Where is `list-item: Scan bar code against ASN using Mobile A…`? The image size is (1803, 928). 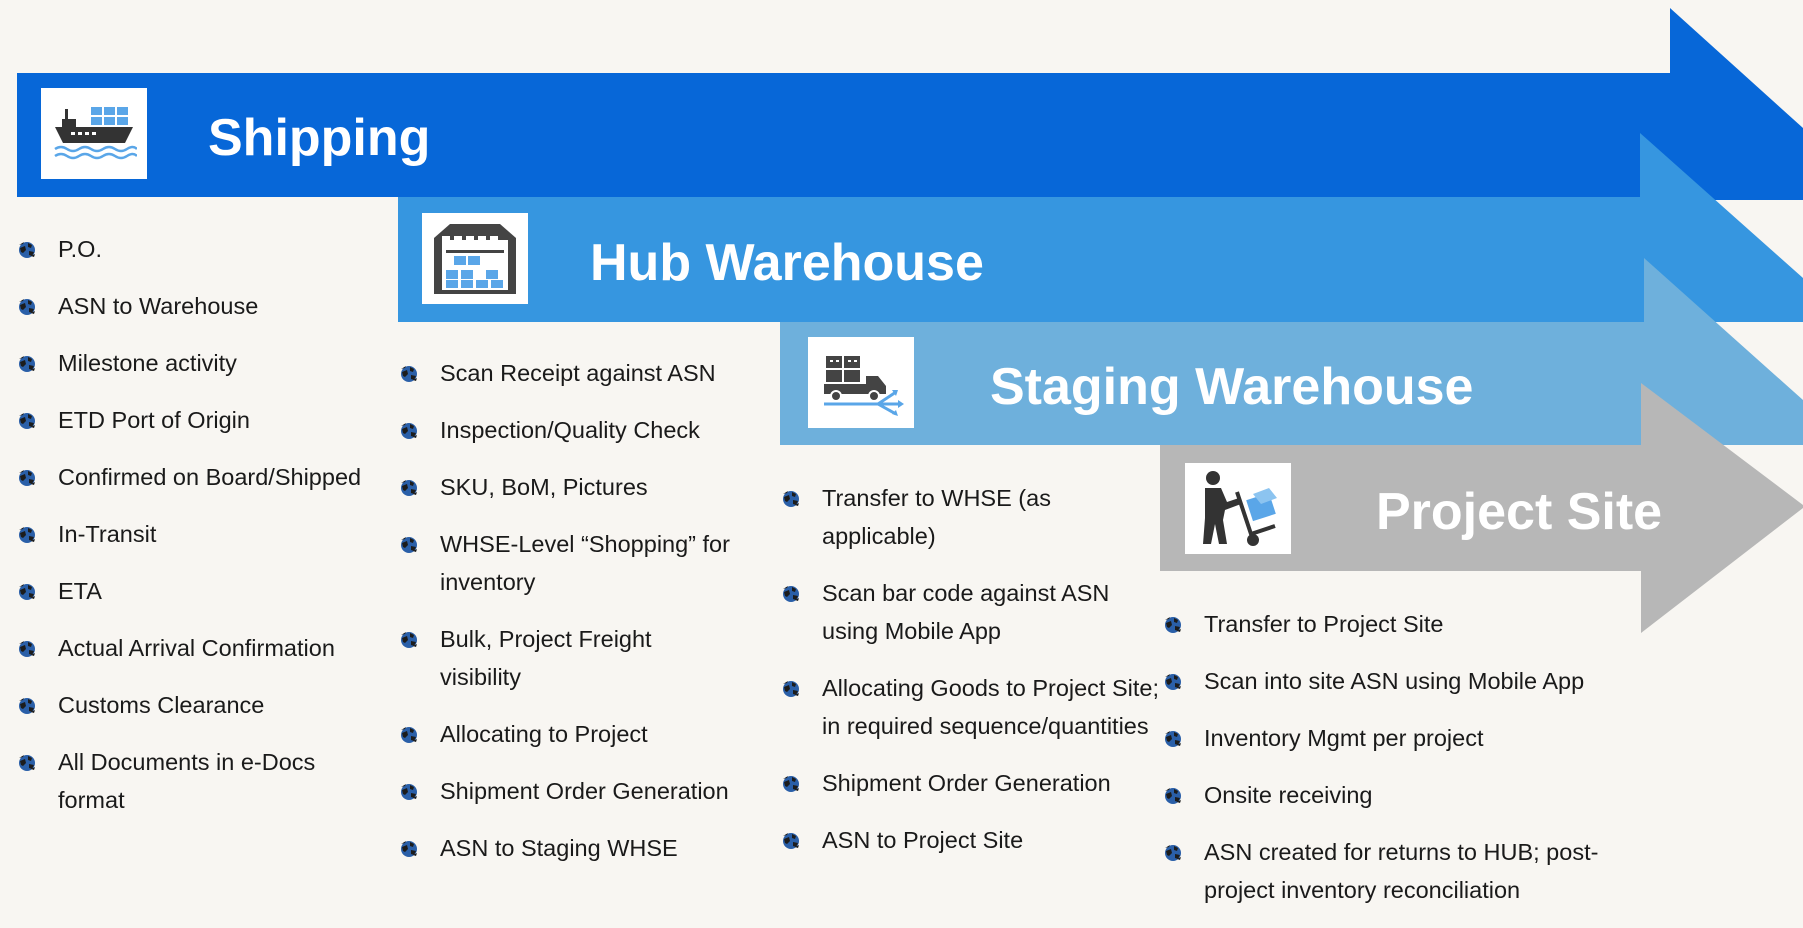 list-item: Scan bar code against ASN using Mobile A… is located at coordinates (966, 612).